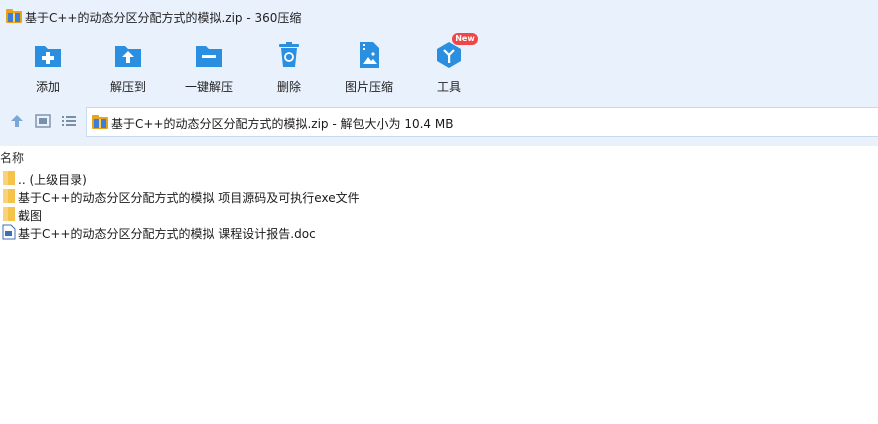 The image size is (878, 424). Describe the element at coordinates (465, 39) in the screenshot. I see `new-badge: New` at that location.